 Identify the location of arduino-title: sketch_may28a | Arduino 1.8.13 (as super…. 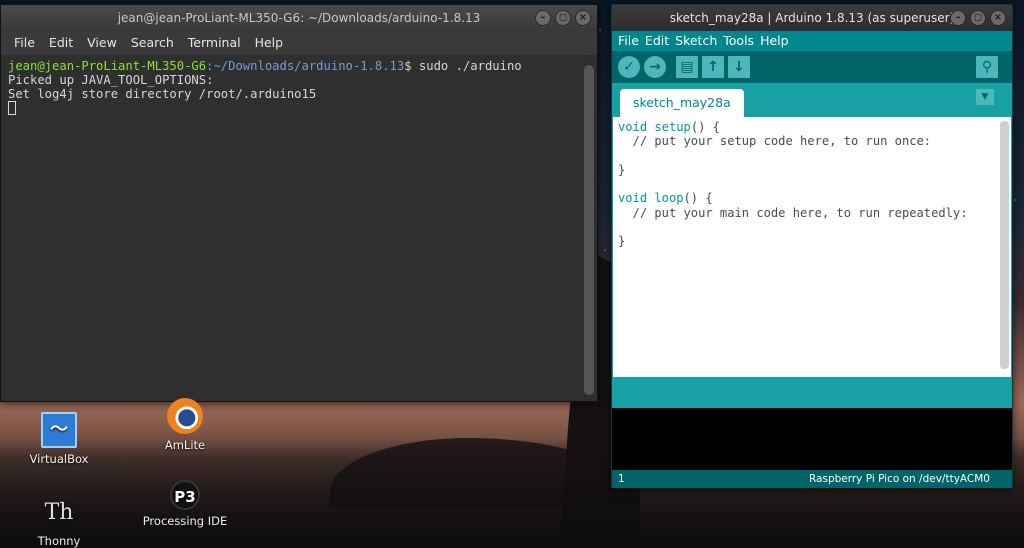
(812, 18).